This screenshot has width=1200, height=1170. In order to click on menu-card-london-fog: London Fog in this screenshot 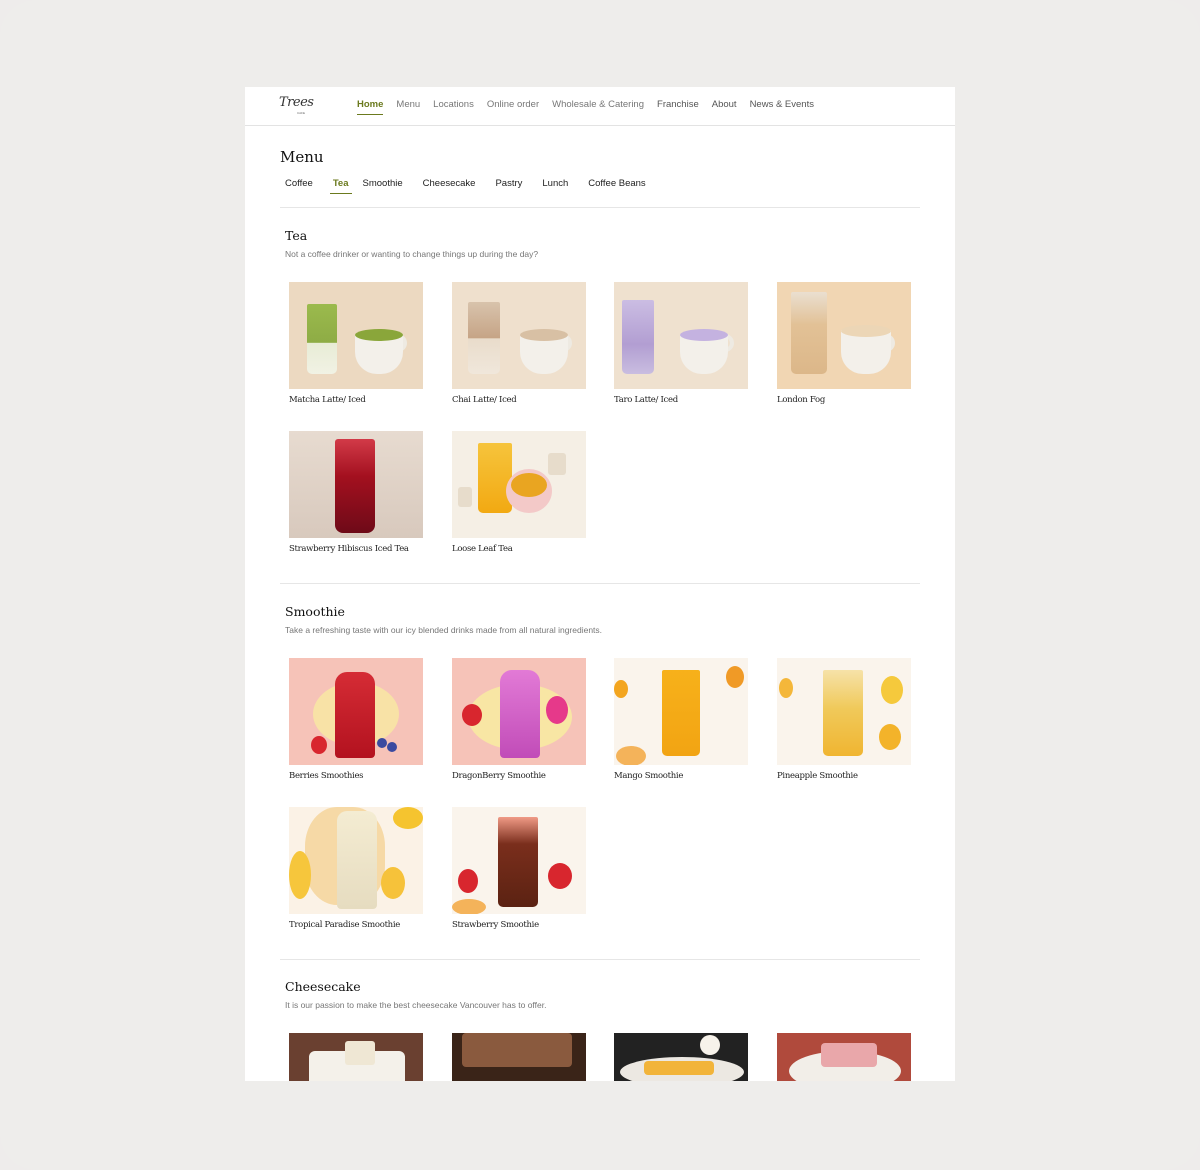, I will do `click(844, 343)`.